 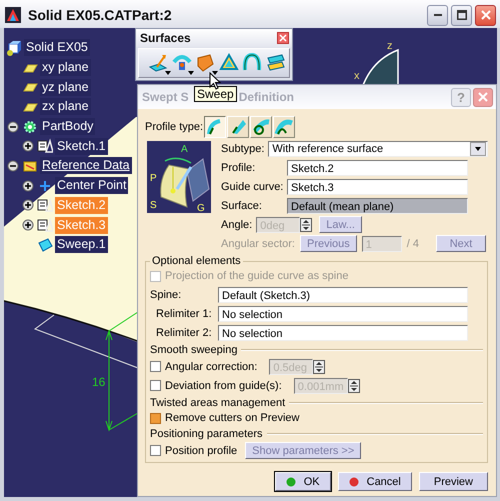 I want to click on field-label: Spine:, so click(x=166, y=294).